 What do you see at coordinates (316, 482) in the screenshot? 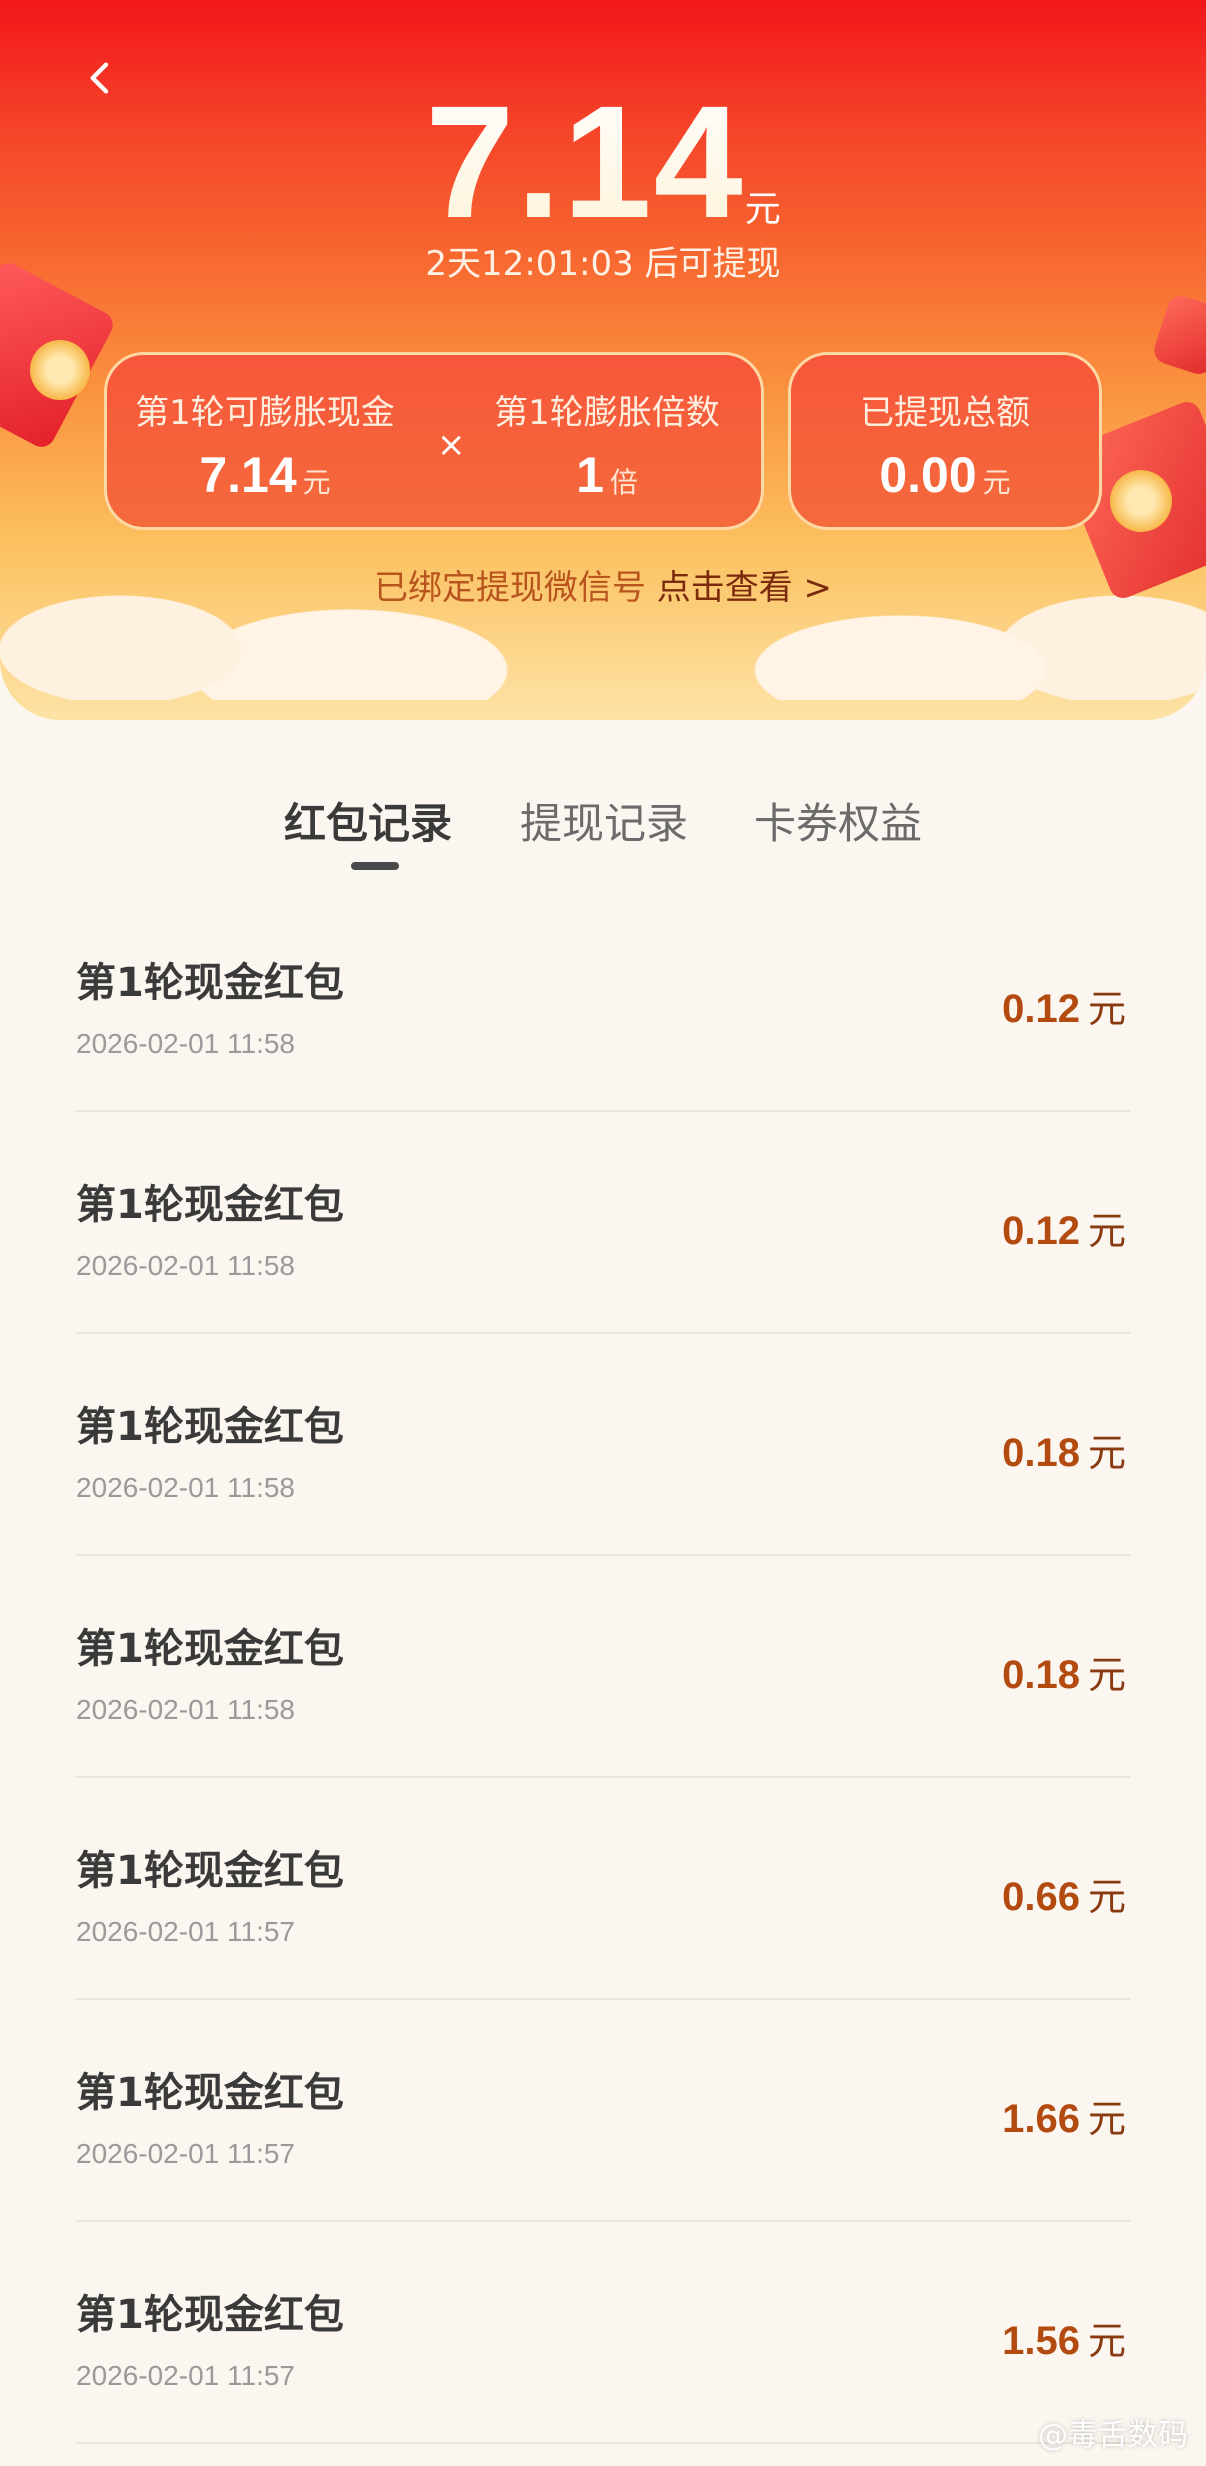
I see `cash-unit: 元` at bounding box center [316, 482].